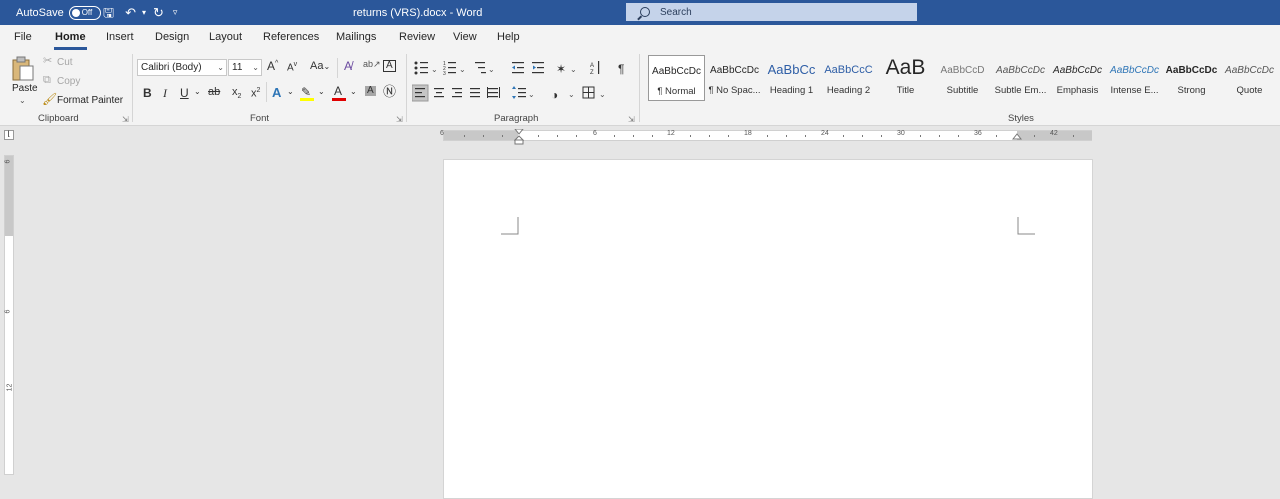 The height and width of the screenshot is (499, 1280). I want to click on save-icon: 🖫, so click(108, 12).